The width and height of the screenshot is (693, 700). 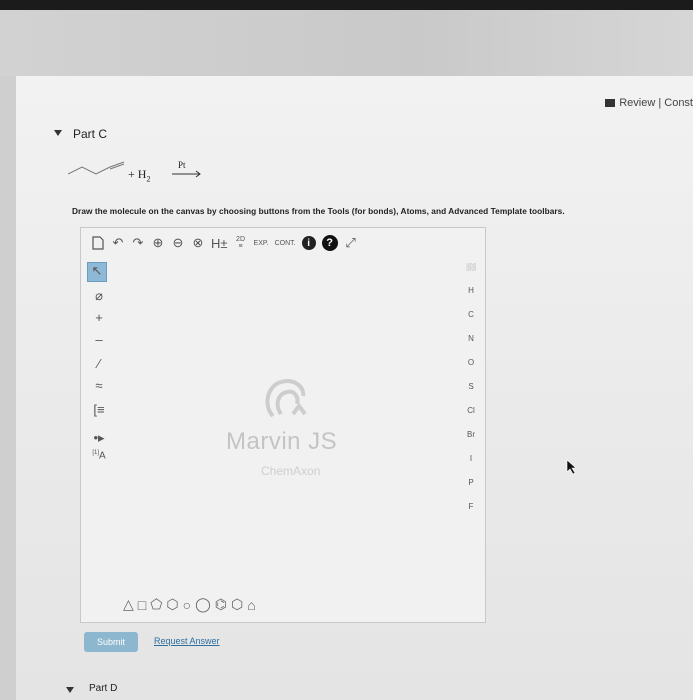 What do you see at coordinates (139, 175) in the screenshot?
I see `reaction-reagent: + H2` at bounding box center [139, 175].